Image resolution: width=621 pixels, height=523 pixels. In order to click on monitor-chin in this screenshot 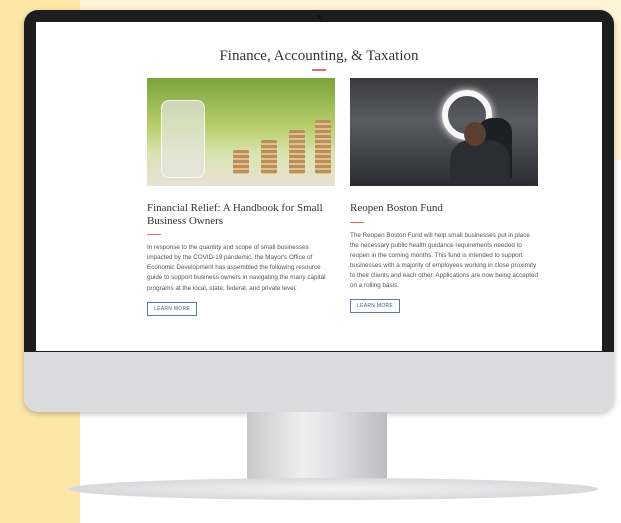, I will do `click(319, 382)`.